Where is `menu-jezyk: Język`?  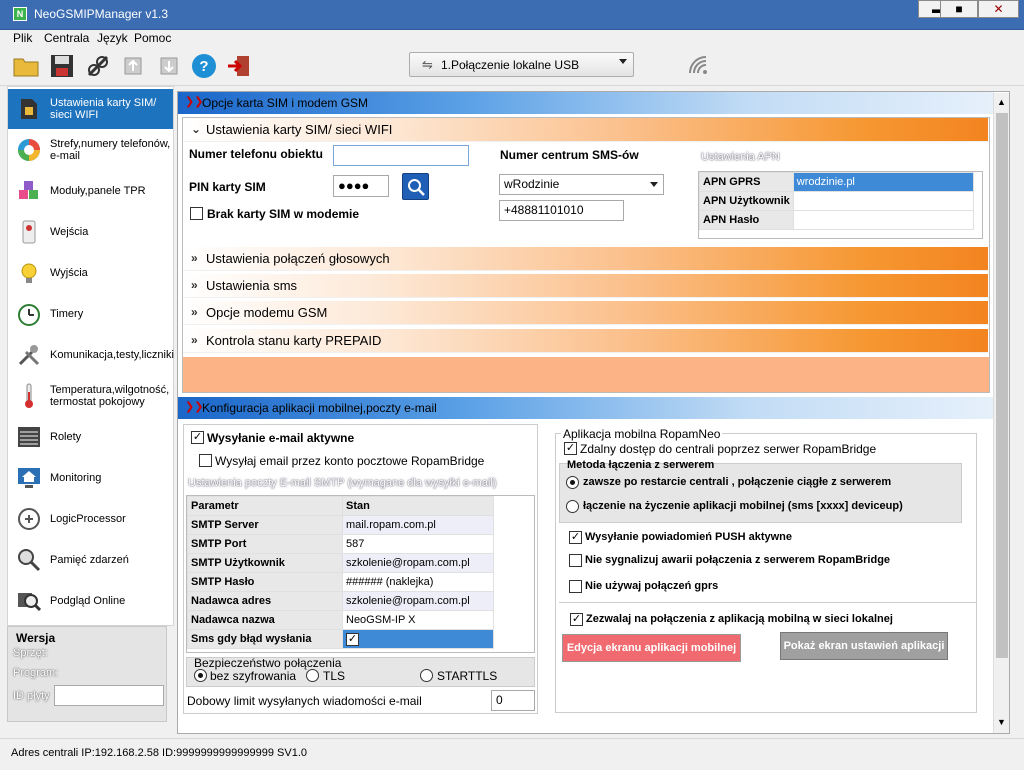 menu-jezyk: Język is located at coordinates (112, 38).